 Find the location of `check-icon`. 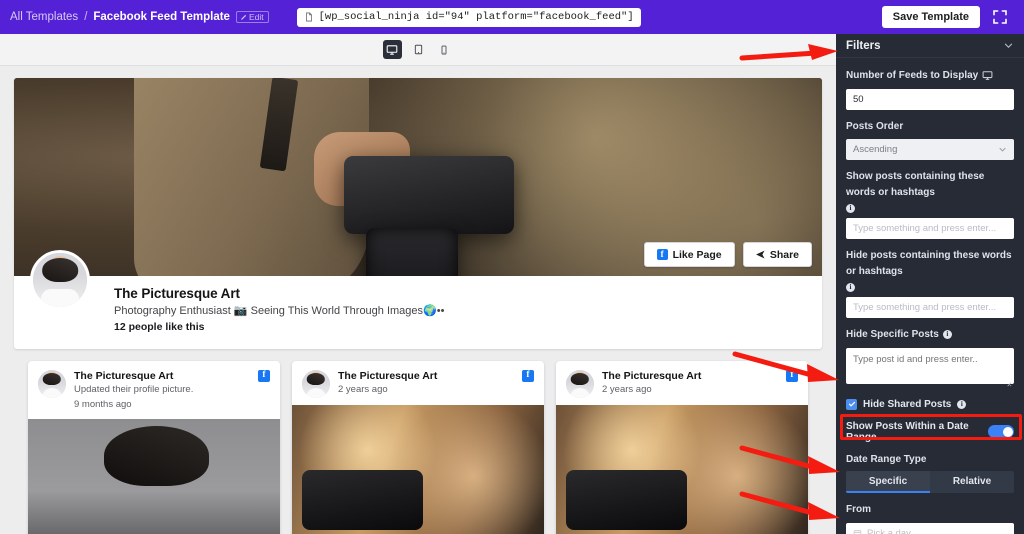

check-icon is located at coordinates (851, 404).